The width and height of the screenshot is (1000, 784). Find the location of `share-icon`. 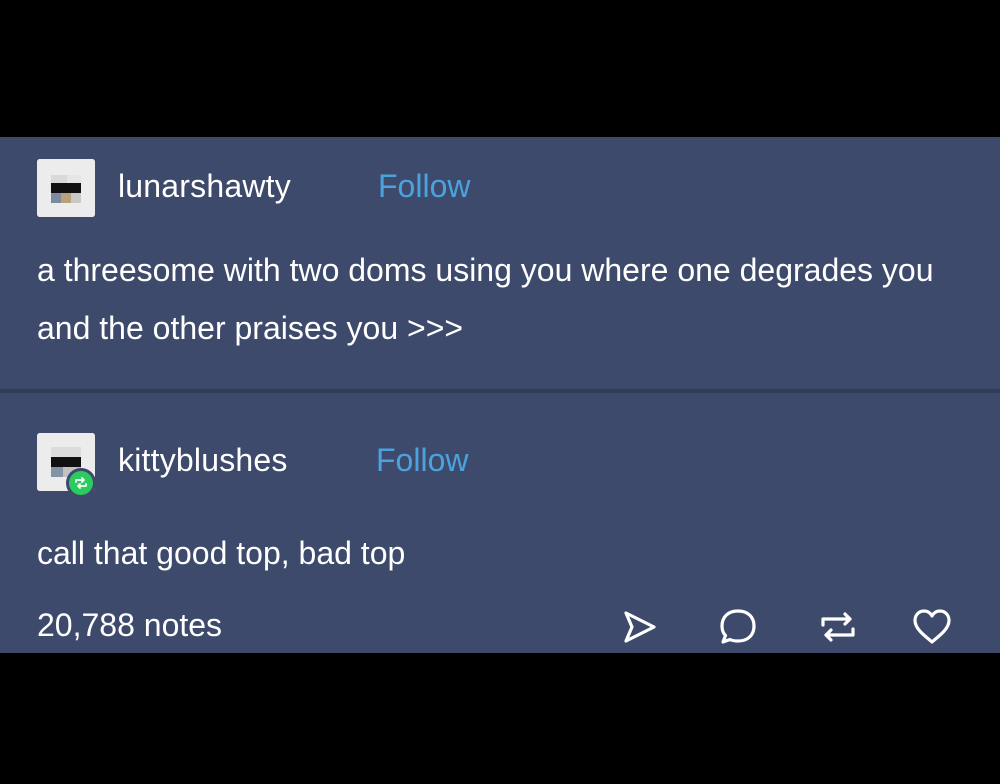

share-icon is located at coordinates (638, 627).